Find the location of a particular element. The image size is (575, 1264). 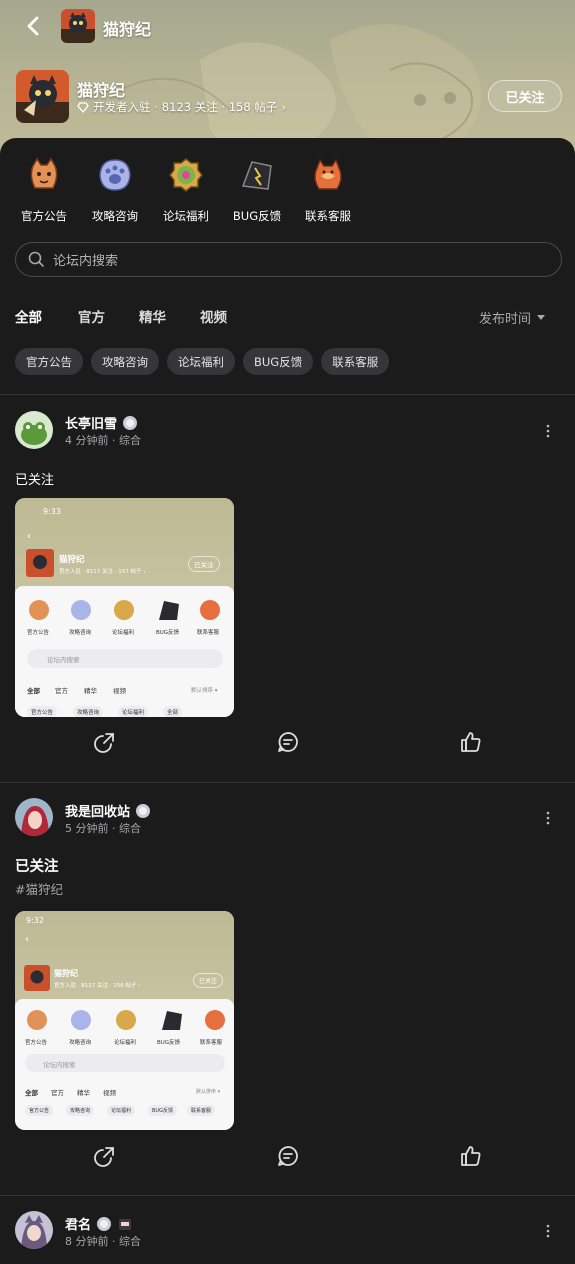

mini-meta: 官方入驻 · 8117 关注 · 156 帖子 › is located at coordinates (97, 986).